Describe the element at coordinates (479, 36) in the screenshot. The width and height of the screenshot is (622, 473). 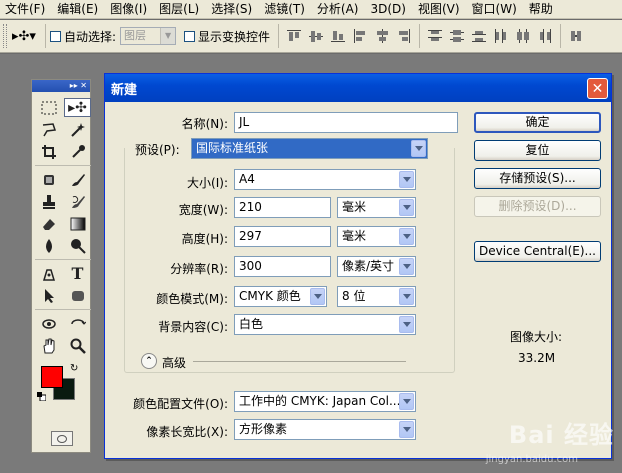
I see `distribute-bottom-edges-icon` at that location.